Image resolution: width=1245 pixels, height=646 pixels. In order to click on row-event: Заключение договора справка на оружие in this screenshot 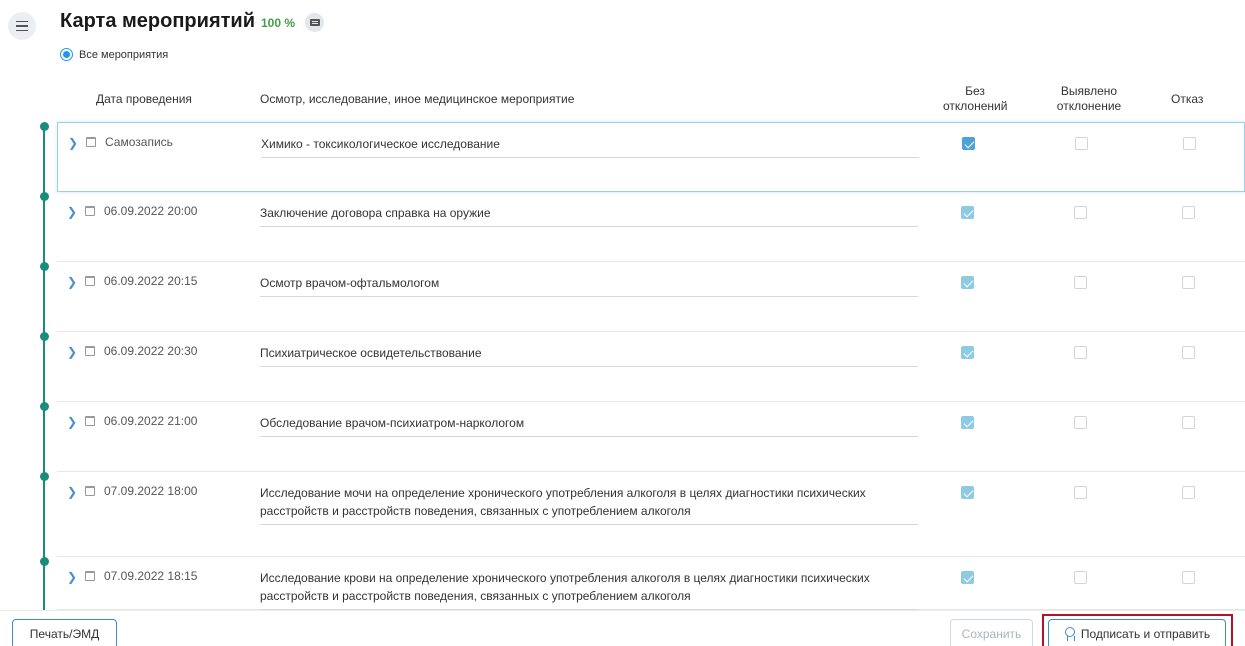, I will do `click(375, 213)`.